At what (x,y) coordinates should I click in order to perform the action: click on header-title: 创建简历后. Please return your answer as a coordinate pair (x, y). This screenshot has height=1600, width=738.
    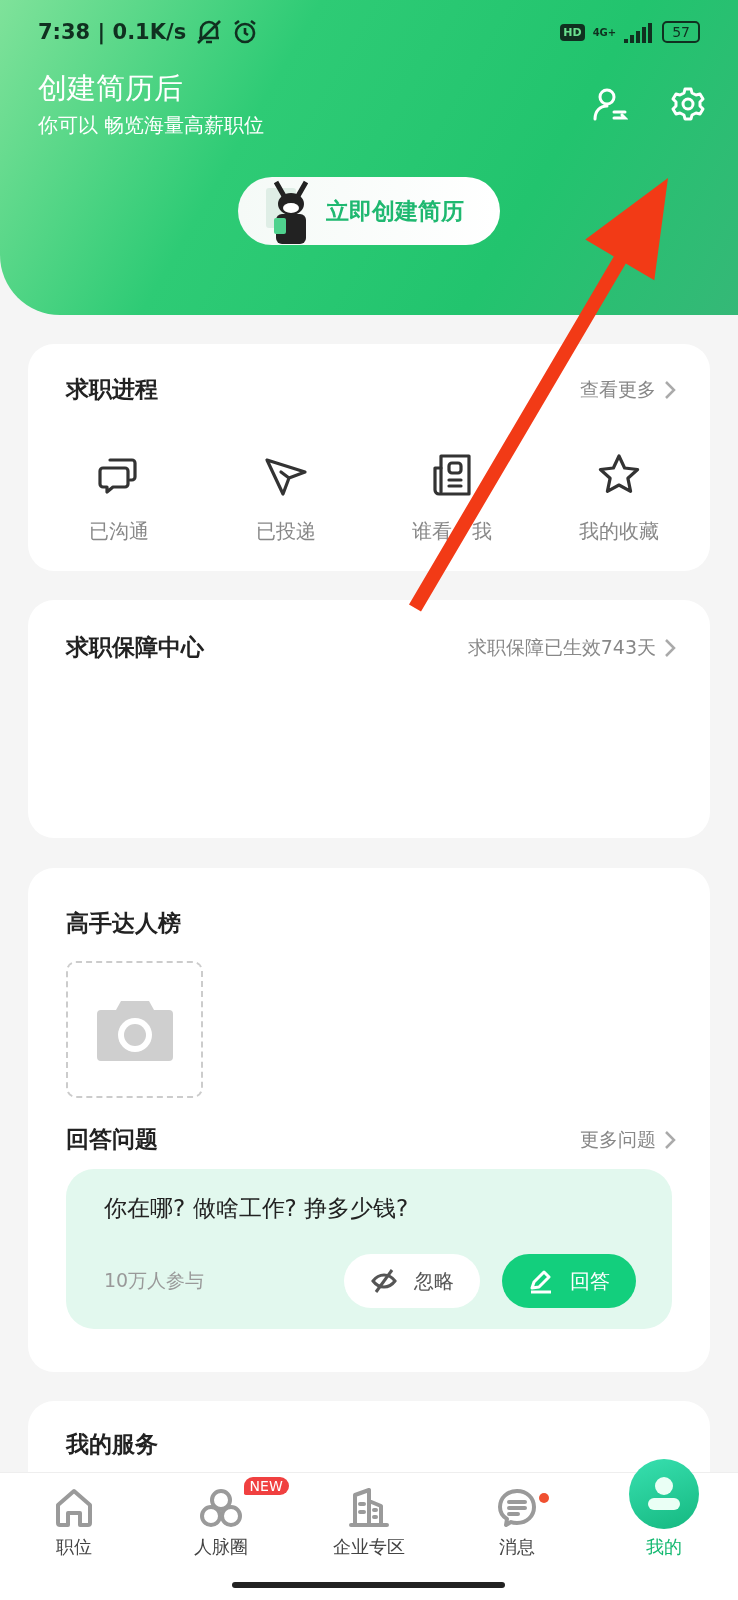
    Looking at the image, I should click on (111, 88).